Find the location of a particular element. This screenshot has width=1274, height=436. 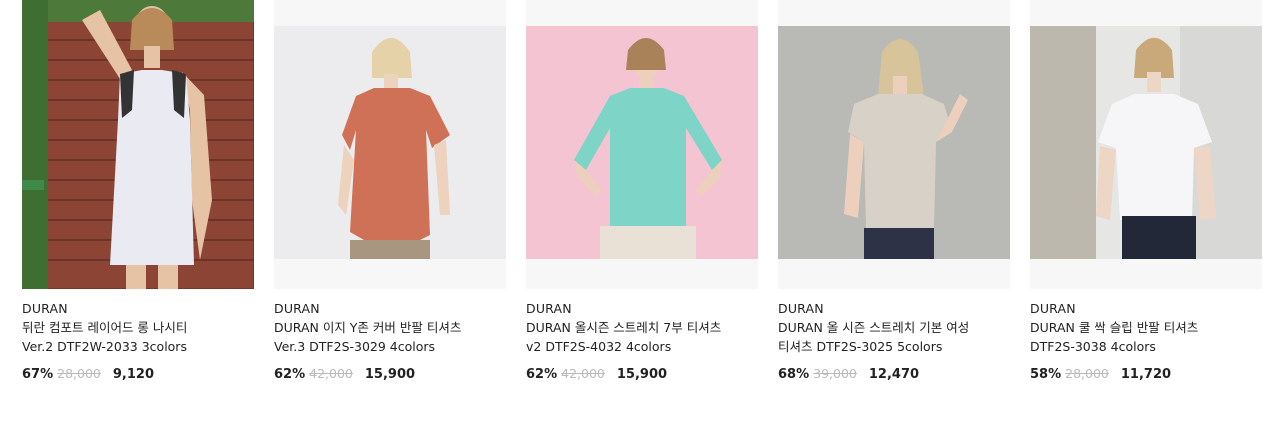

product-price: 67% 28,000 9,120 is located at coordinates (88, 374).